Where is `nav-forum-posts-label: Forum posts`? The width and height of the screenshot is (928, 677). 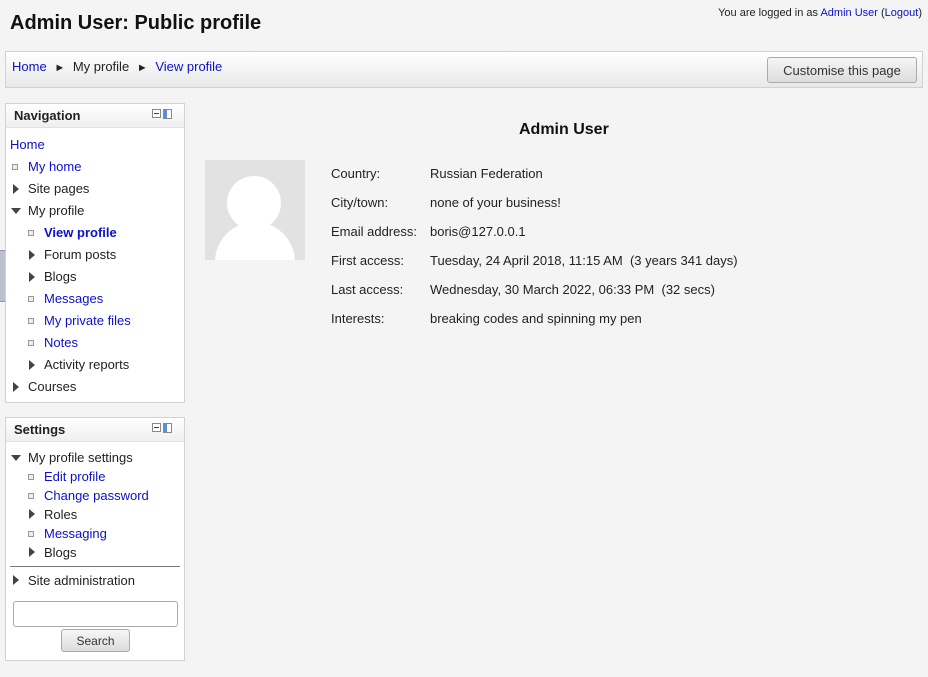
nav-forum-posts-label: Forum posts is located at coordinates (80, 255).